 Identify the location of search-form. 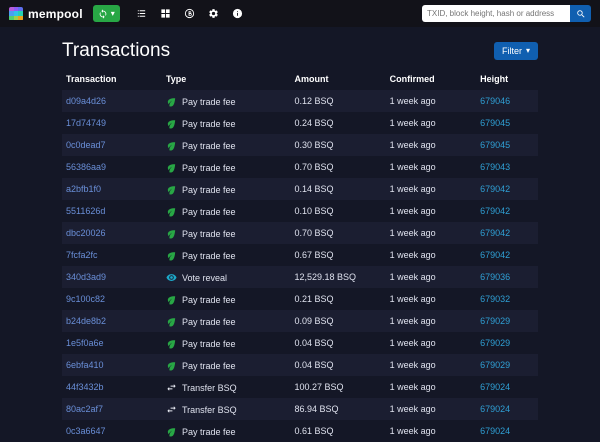
(506, 13).